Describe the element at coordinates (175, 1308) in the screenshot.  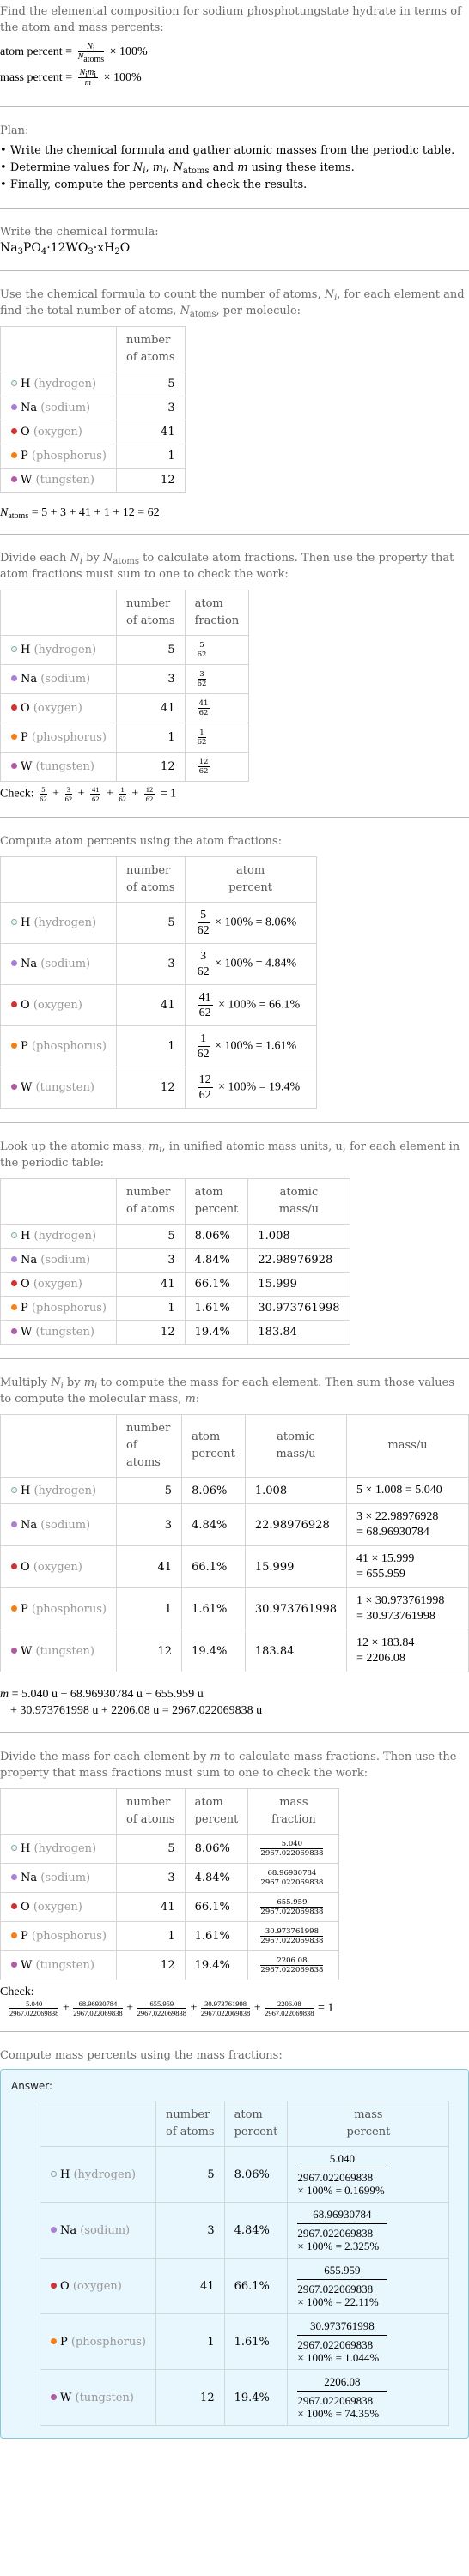
I see `table-row: P (phosphorus) 1 1.61% 30.973761998` at that location.